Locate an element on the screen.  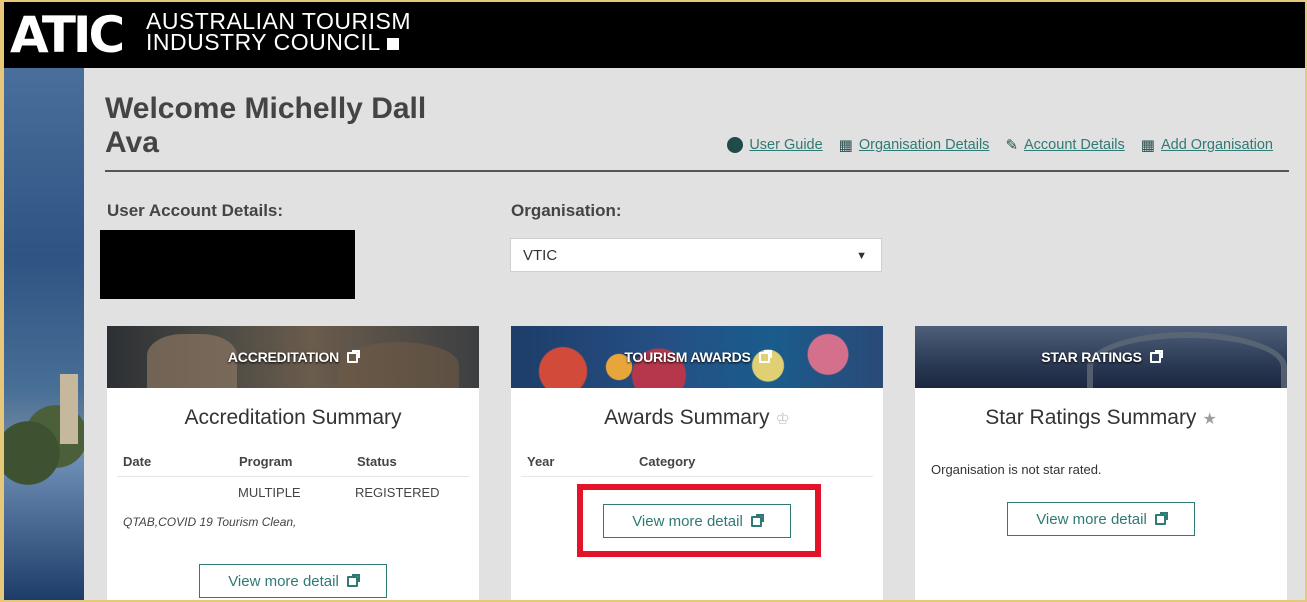
awards-summary-title: Awards Summary ♔ is located at coordinates (697, 418).